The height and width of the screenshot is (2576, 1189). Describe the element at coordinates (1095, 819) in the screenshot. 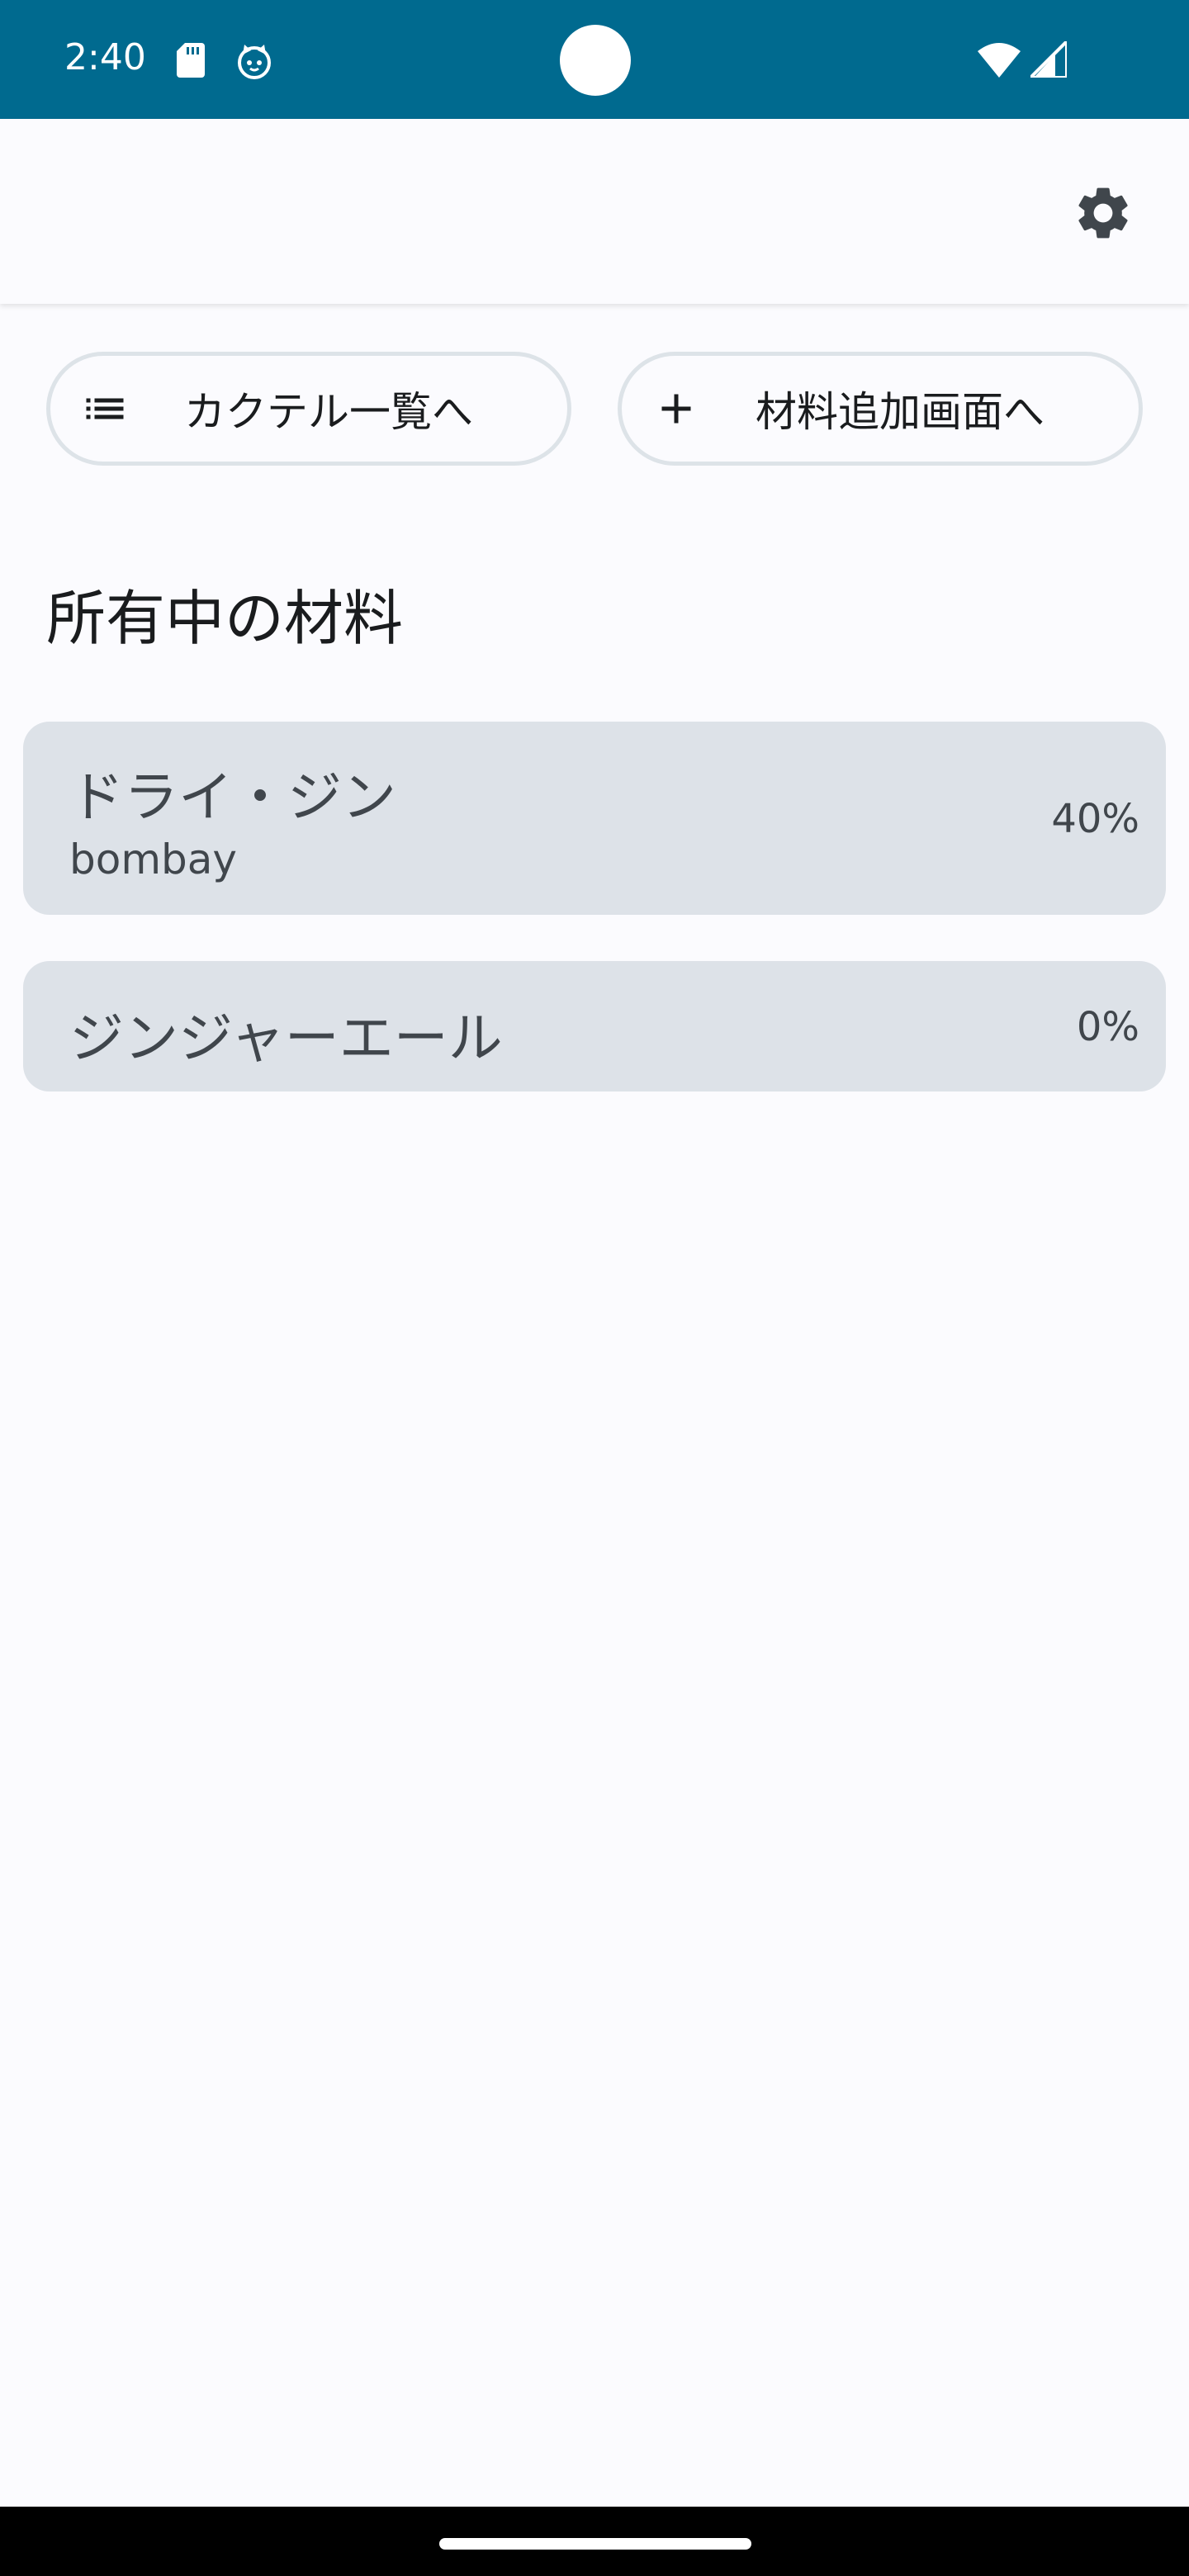

I see `ingredient-abv: 40%` at that location.